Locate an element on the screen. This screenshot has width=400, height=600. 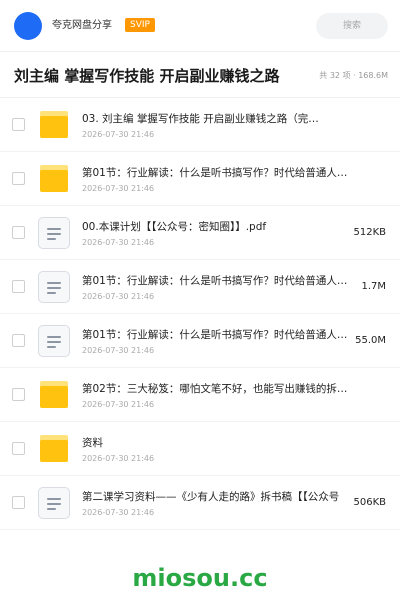
user-name: 夸克网盘分享 is located at coordinates (82, 25).